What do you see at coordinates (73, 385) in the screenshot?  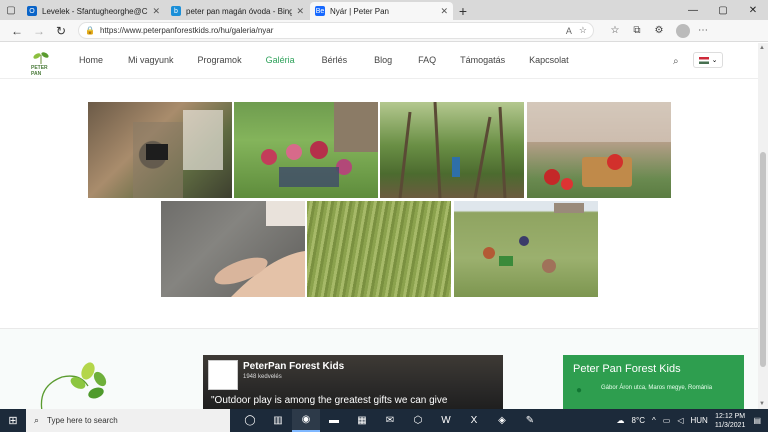 I see `footer-tree-logo` at bounding box center [73, 385].